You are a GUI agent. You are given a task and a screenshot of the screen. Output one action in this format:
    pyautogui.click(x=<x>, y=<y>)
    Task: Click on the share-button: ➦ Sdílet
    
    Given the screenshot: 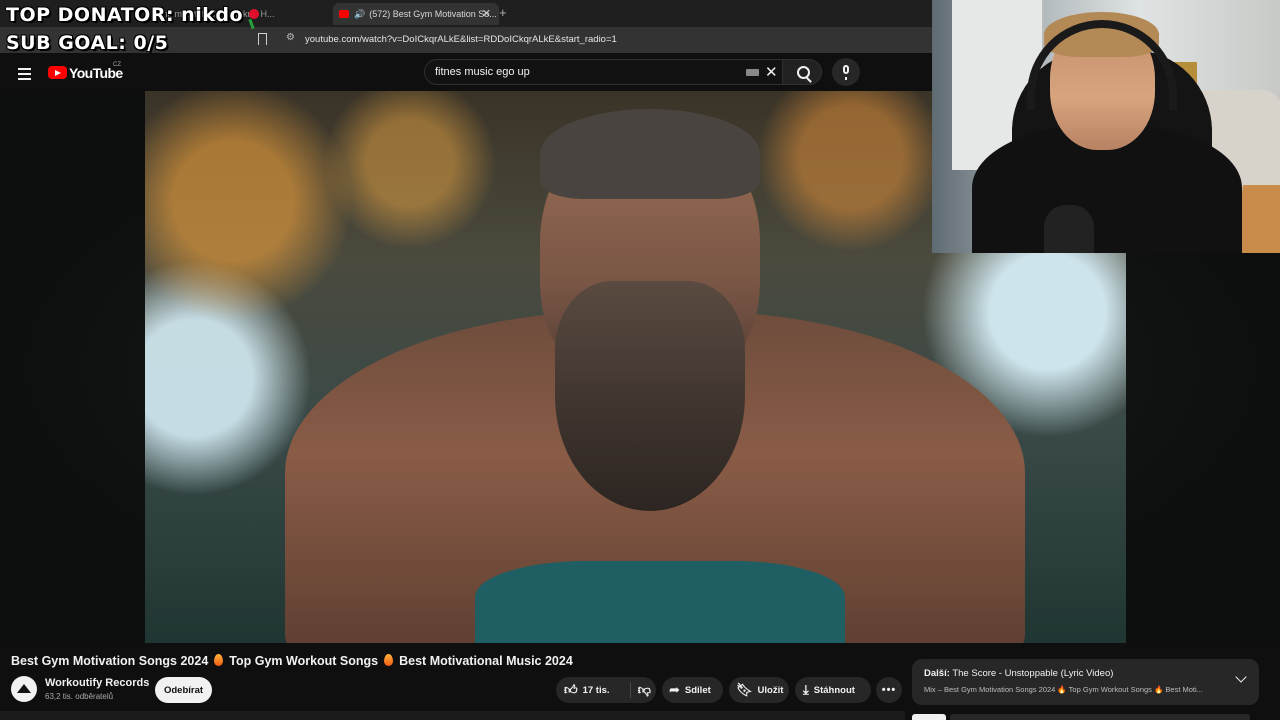 What is the action you would take?
    pyautogui.click(x=692, y=690)
    